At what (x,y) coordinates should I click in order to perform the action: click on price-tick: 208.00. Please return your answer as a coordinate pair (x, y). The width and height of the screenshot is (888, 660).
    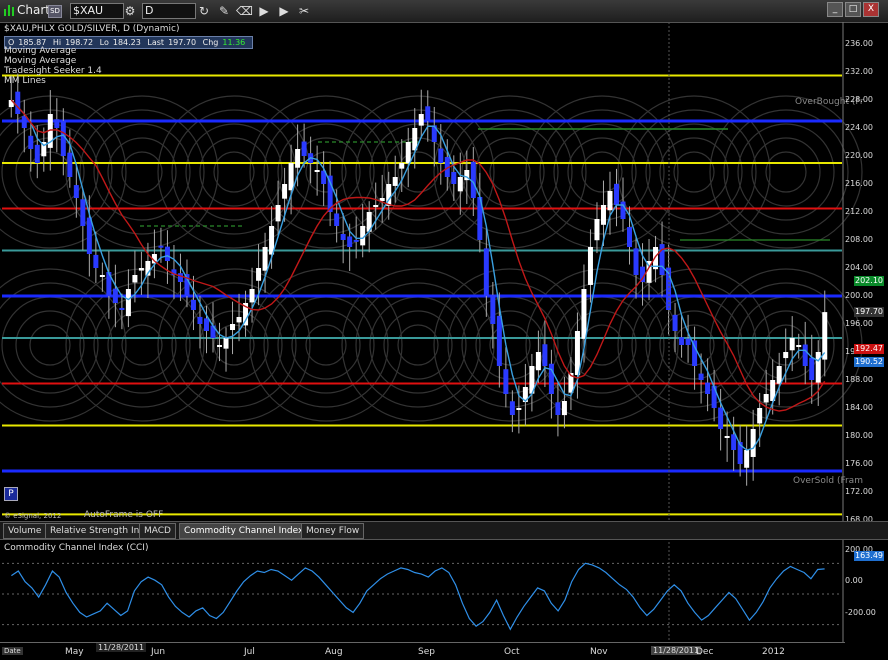
    Looking at the image, I should click on (859, 239).